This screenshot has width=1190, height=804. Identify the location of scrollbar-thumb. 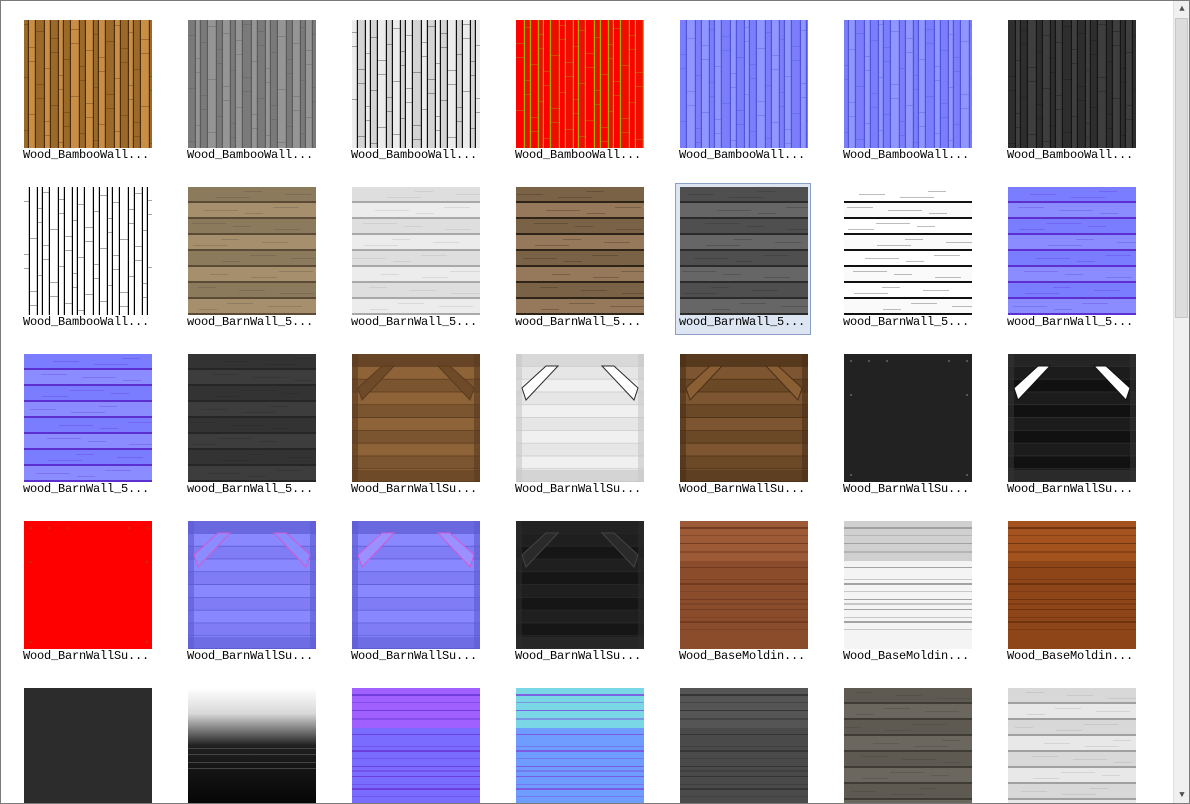
(1181, 168).